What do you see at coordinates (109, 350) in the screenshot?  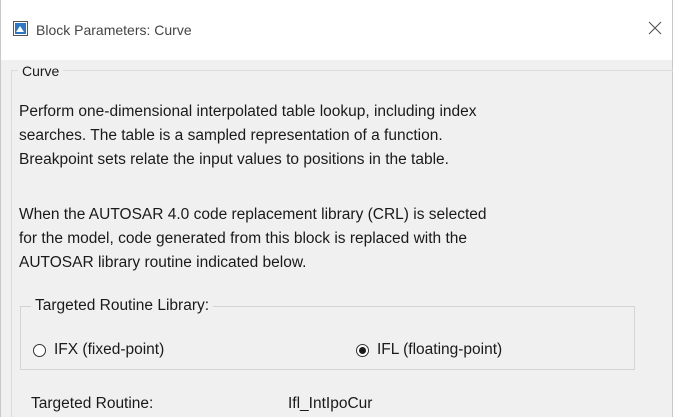 I see `radio-ifx-label: IFX (fixed-point)` at bounding box center [109, 350].